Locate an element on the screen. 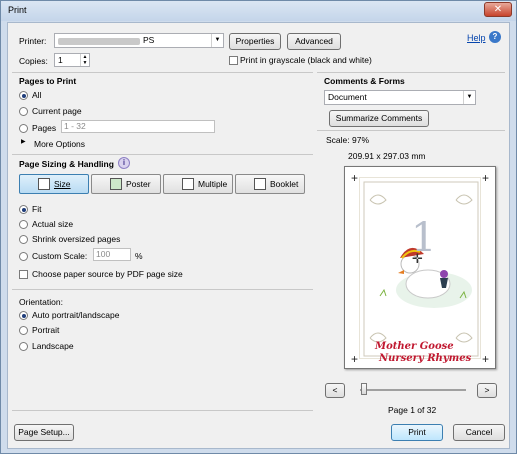  choose-paper-source-label: Choose paper source by PDF page size is located at coordinates (107, 274).